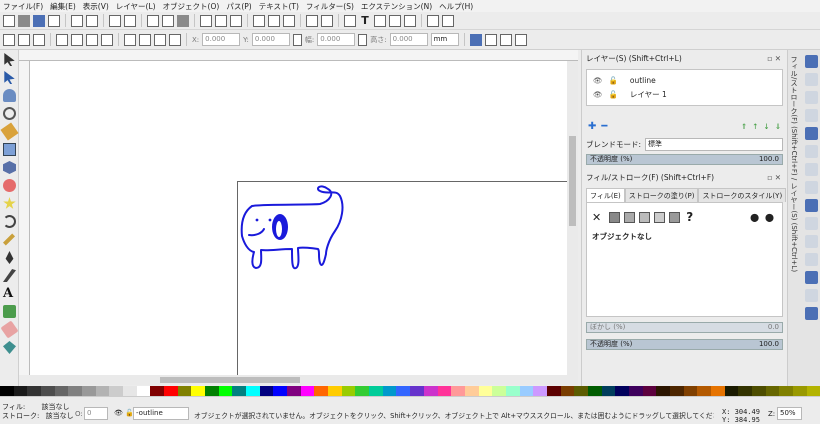 This screenshot has height=424, width=820. I want to click on layer-name: レイヤー 1, so click(648, 94).